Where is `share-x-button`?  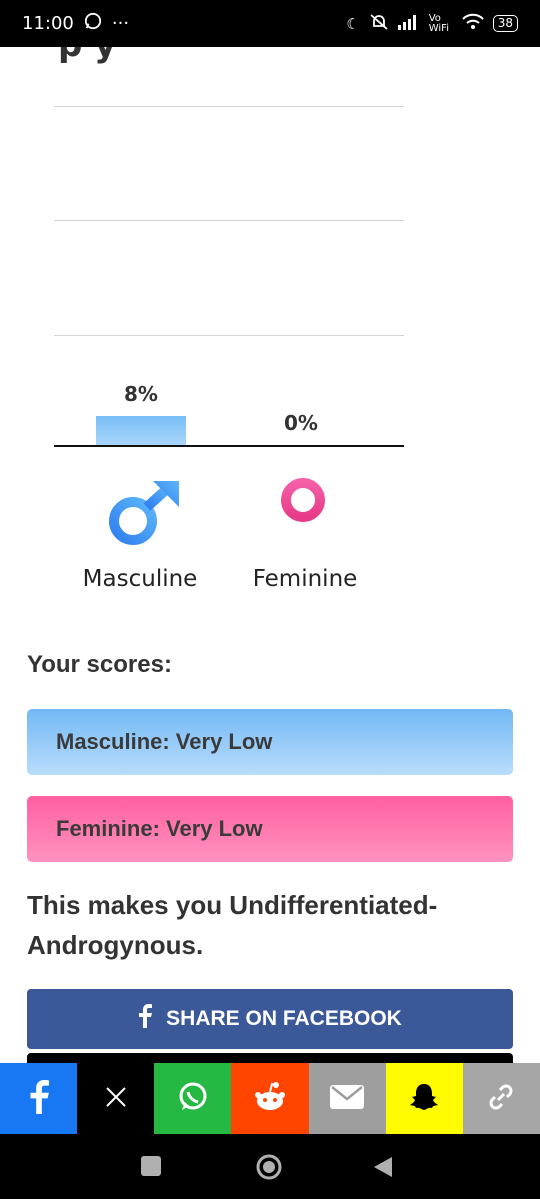 share-x-button is located at coordinates (116, 1098).